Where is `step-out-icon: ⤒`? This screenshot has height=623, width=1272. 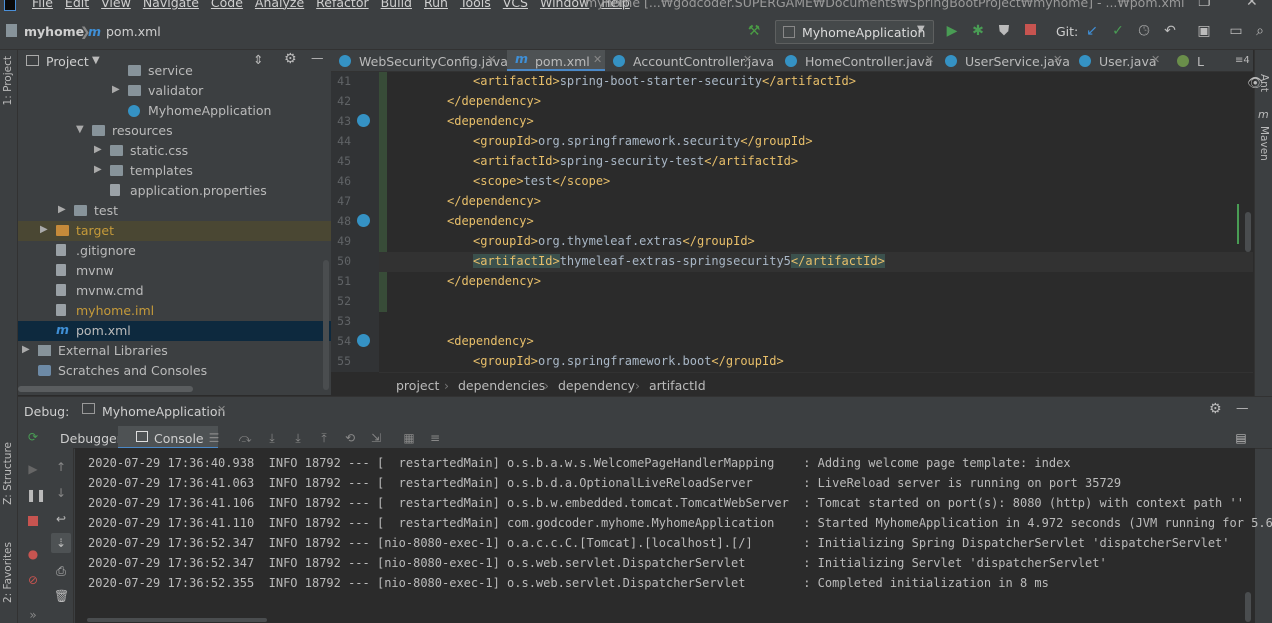 step-out-icon: ⤒ is located at coordinates (324, 438).